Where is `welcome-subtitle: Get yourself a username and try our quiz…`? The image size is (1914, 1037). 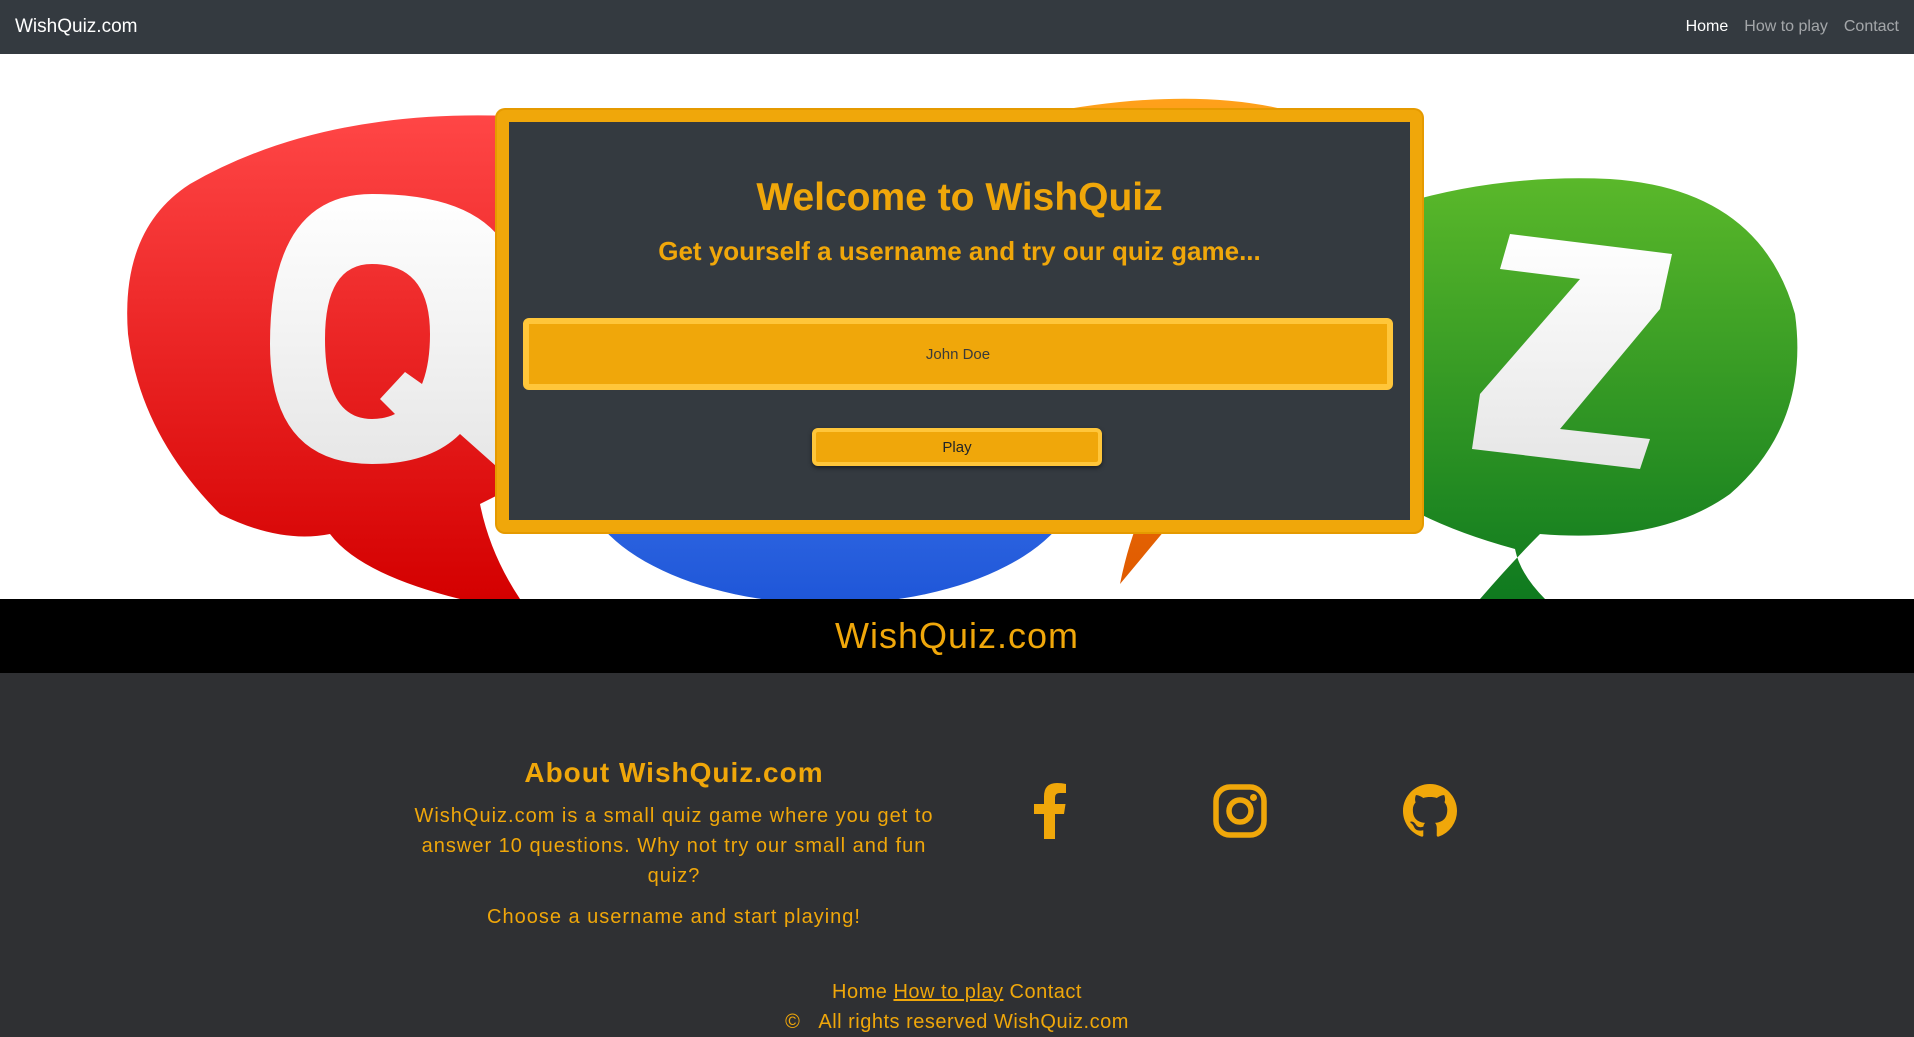
welcome-subtitle: Get yourself a username and try our quiz… is located at coordinates (959, 251).